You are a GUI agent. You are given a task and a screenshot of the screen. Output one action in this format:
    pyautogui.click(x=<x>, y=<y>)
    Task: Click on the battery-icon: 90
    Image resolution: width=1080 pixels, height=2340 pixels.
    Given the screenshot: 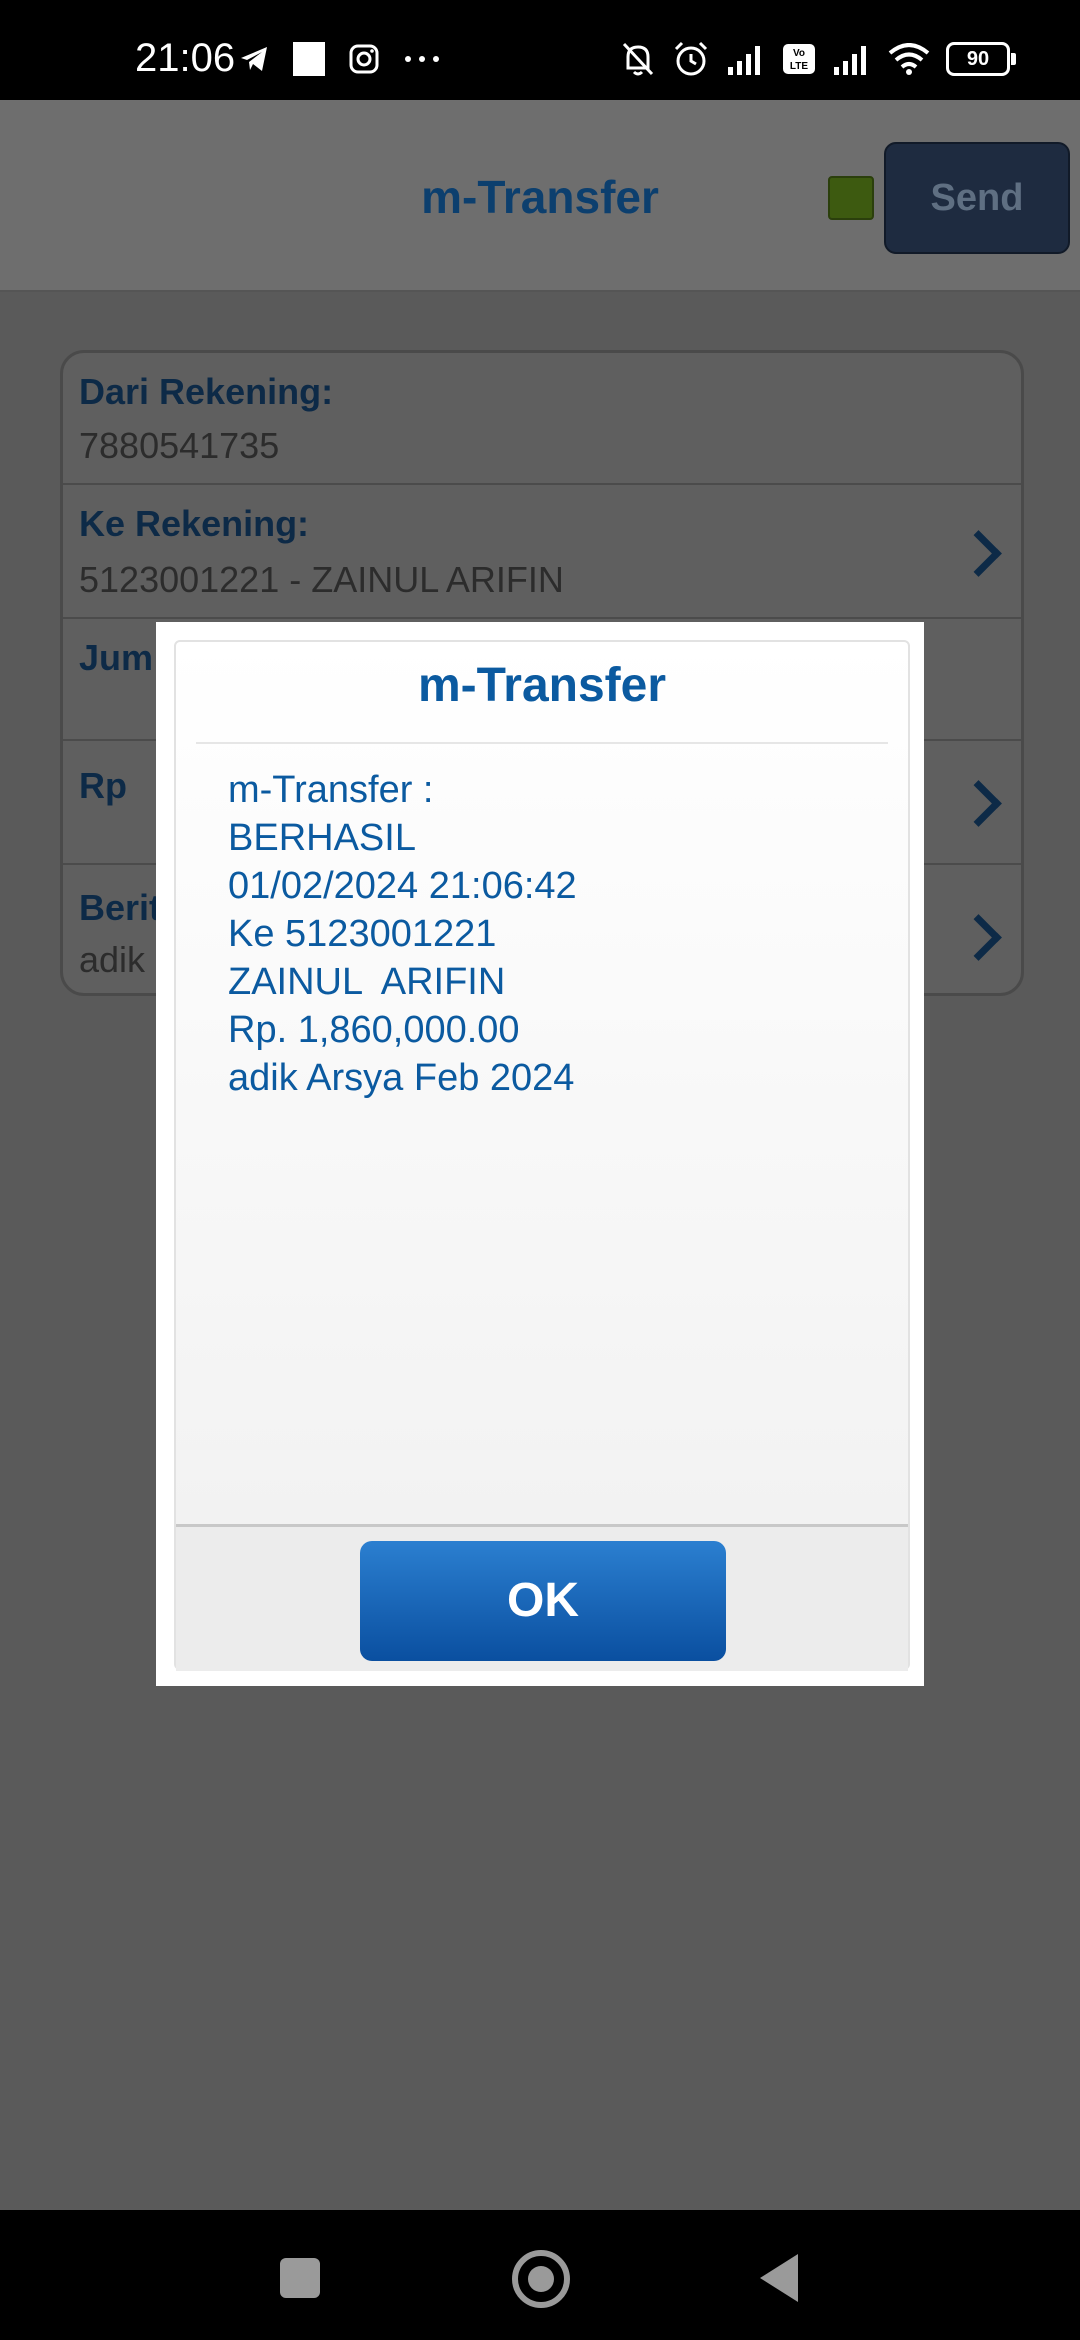 What is the action you would take?
    pyautogui.click(x=981, y=59)
    